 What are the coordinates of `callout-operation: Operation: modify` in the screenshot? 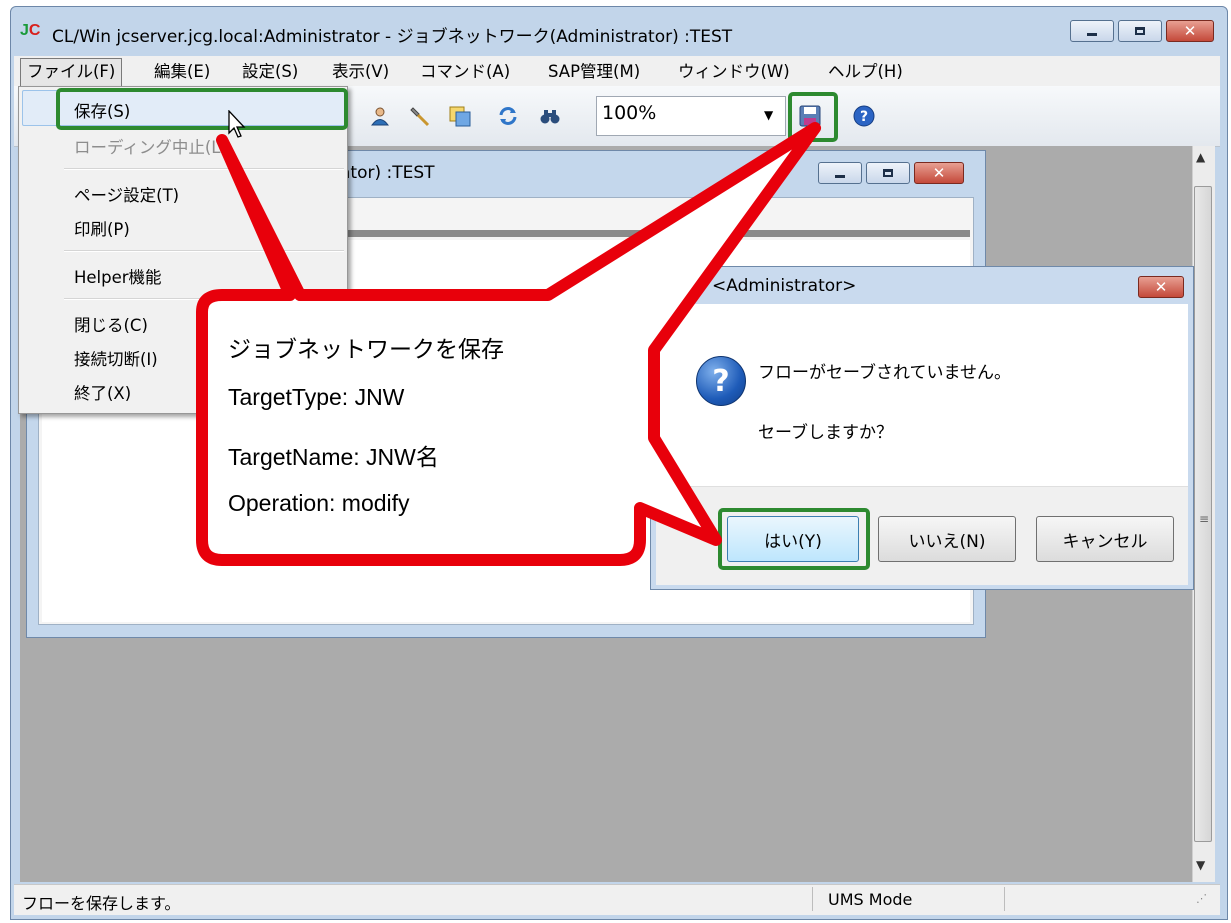 It's located at (319, 503).